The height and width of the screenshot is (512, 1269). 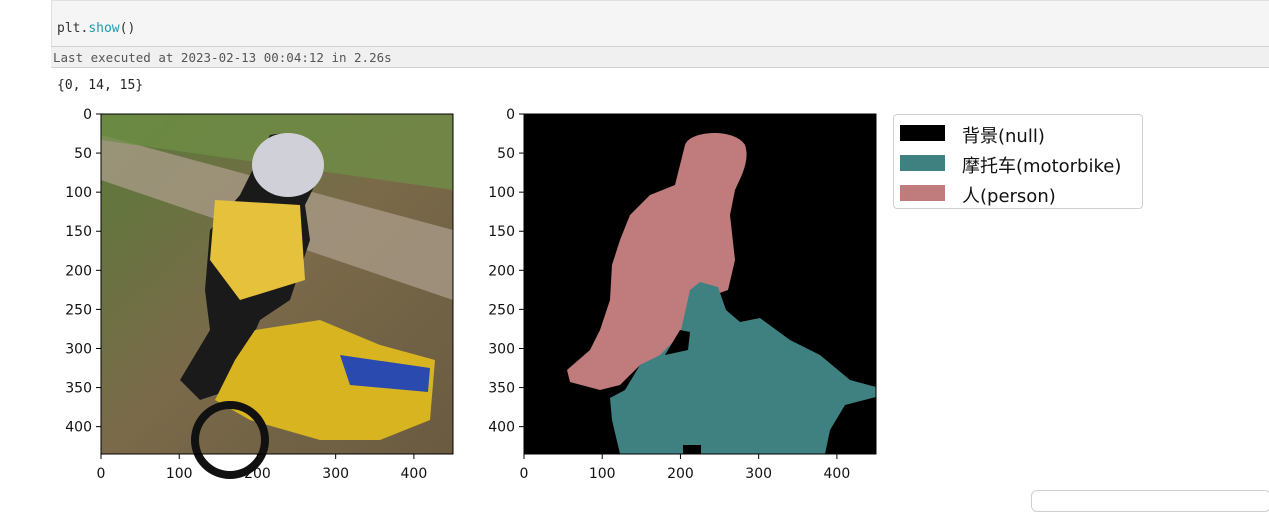 What do you see at coordinates (101, 474) in the screenshot?
I see `photo-x-tick-label: 0` at bounding box center [101, 474].